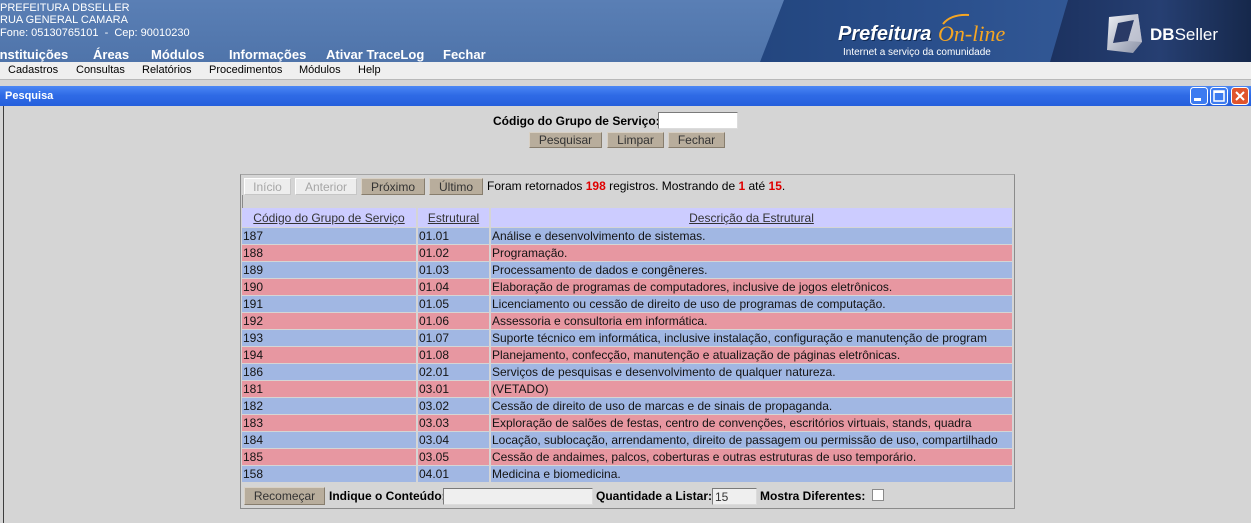 Image resolution: width=1251 pixels, height=523 pixels. What do you see at coordinates (329, 338) in the screenshot?
I see `row-code-cell: 193` at bounding box center [329, 338].